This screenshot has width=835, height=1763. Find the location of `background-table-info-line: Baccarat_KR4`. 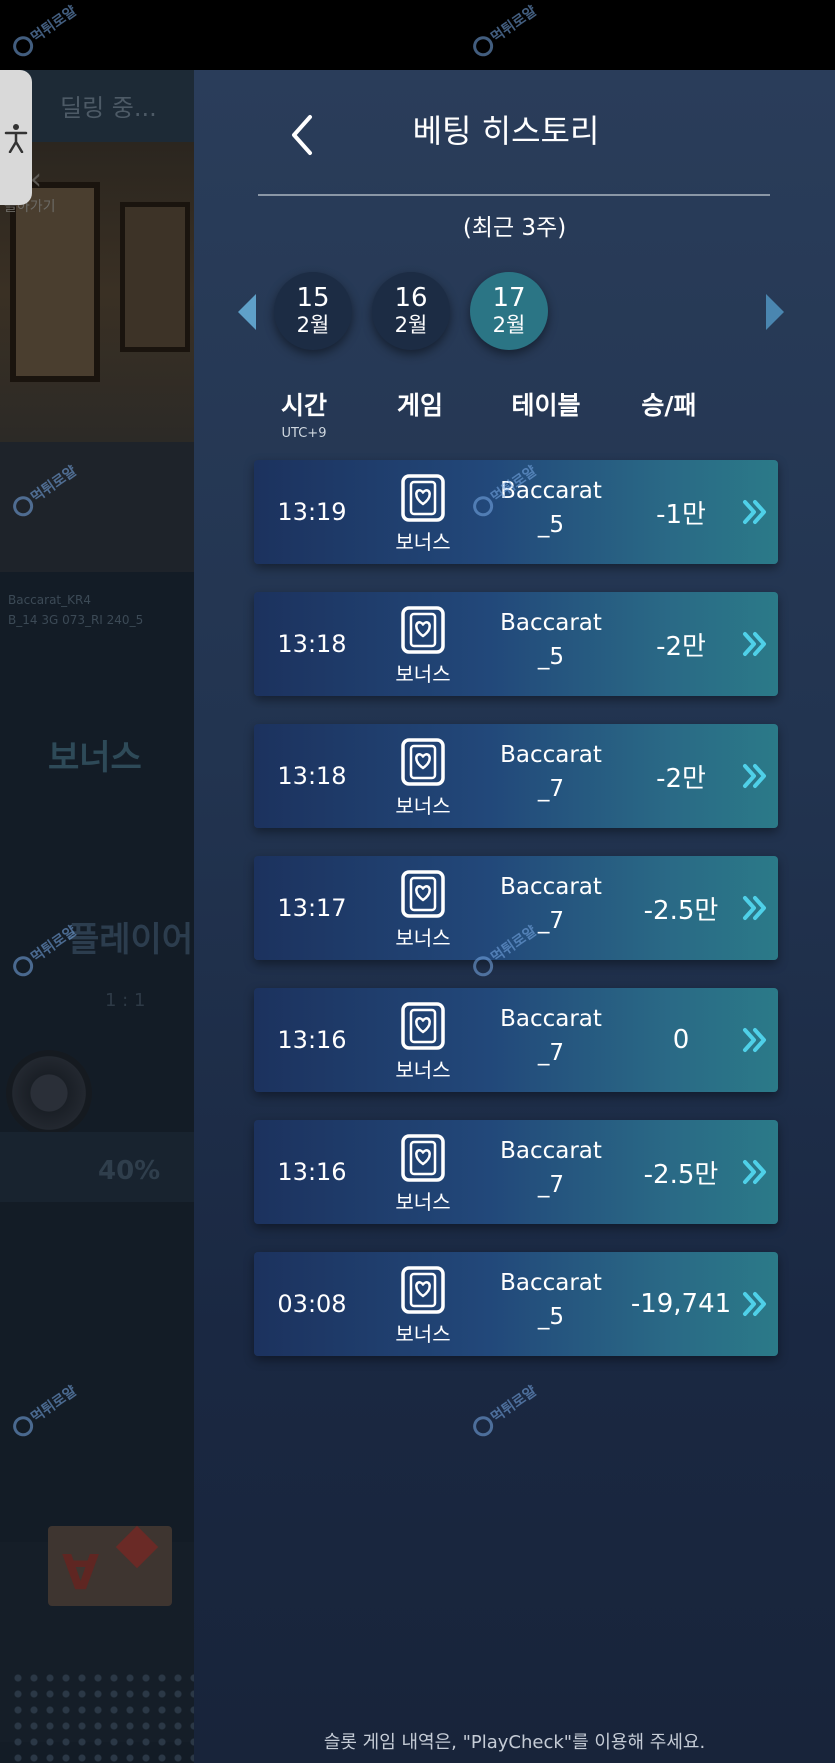

background-table-info-line: Baccarat_KR4 is located at coordinates (49, 600).